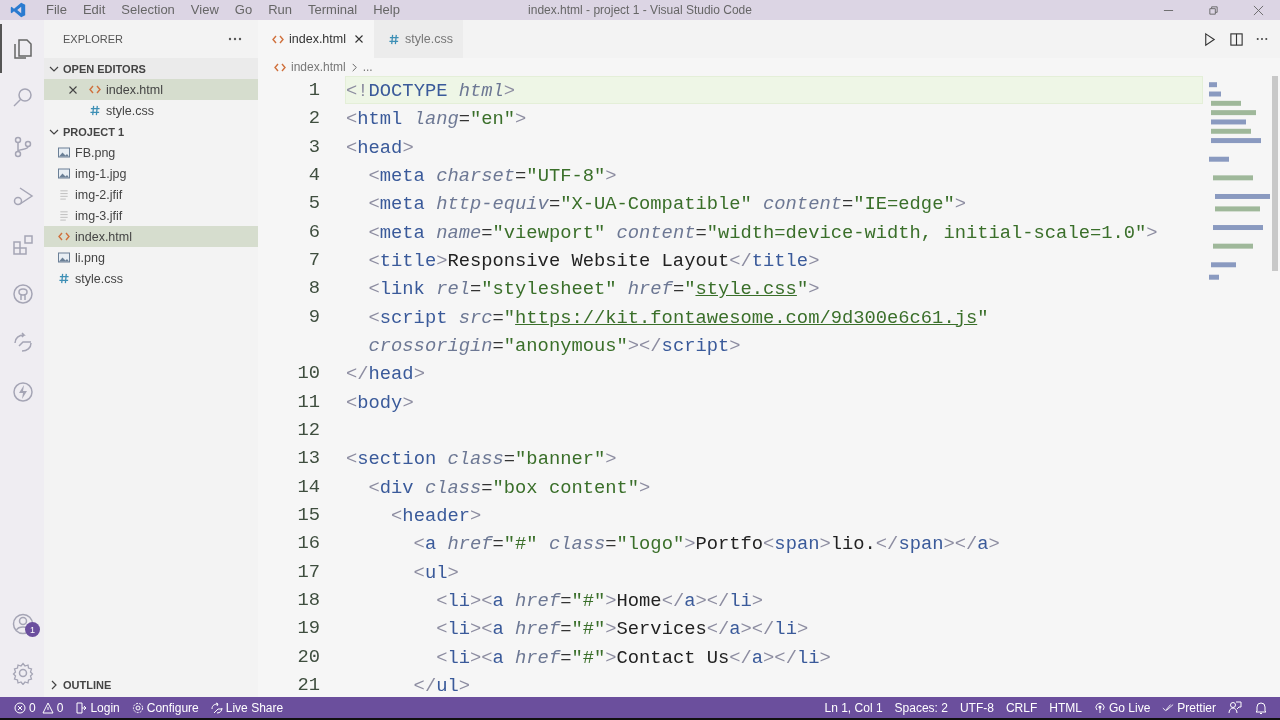 The width and height of the screenshot is (1280, 720). What do you see at coordinates (1065, 707) in the screenshot?
I see `status-item: HTML` at bounding box center [1065, 707].